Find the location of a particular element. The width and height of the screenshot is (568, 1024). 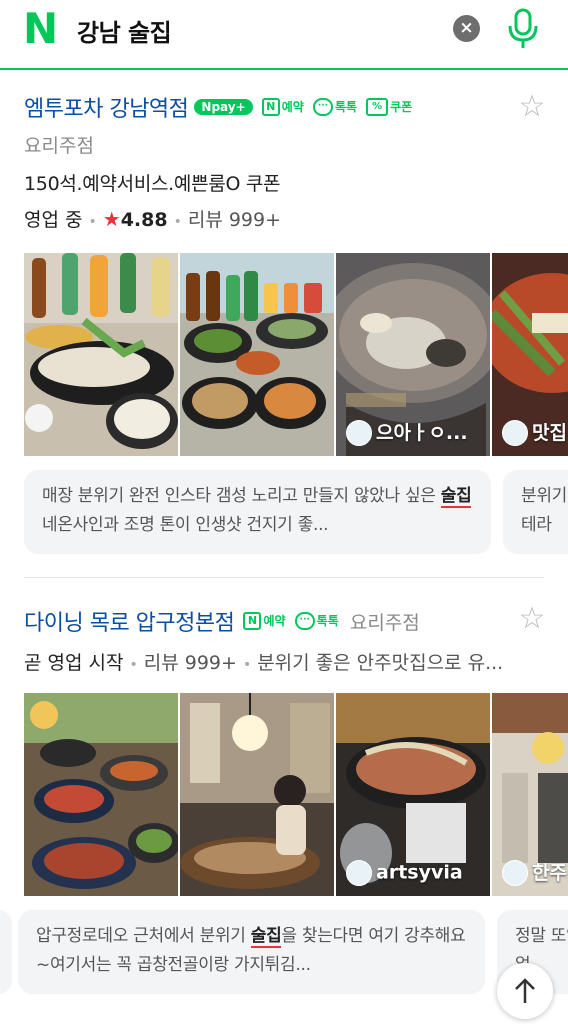

coupon-badge: % 쿠폰 is located at coordinates (389, 107).